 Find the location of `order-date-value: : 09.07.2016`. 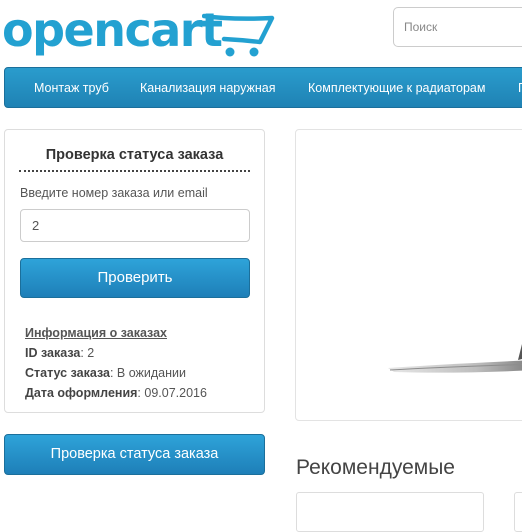

order-date-value: : 09.07.2016 is located at coordinates (172, 393).